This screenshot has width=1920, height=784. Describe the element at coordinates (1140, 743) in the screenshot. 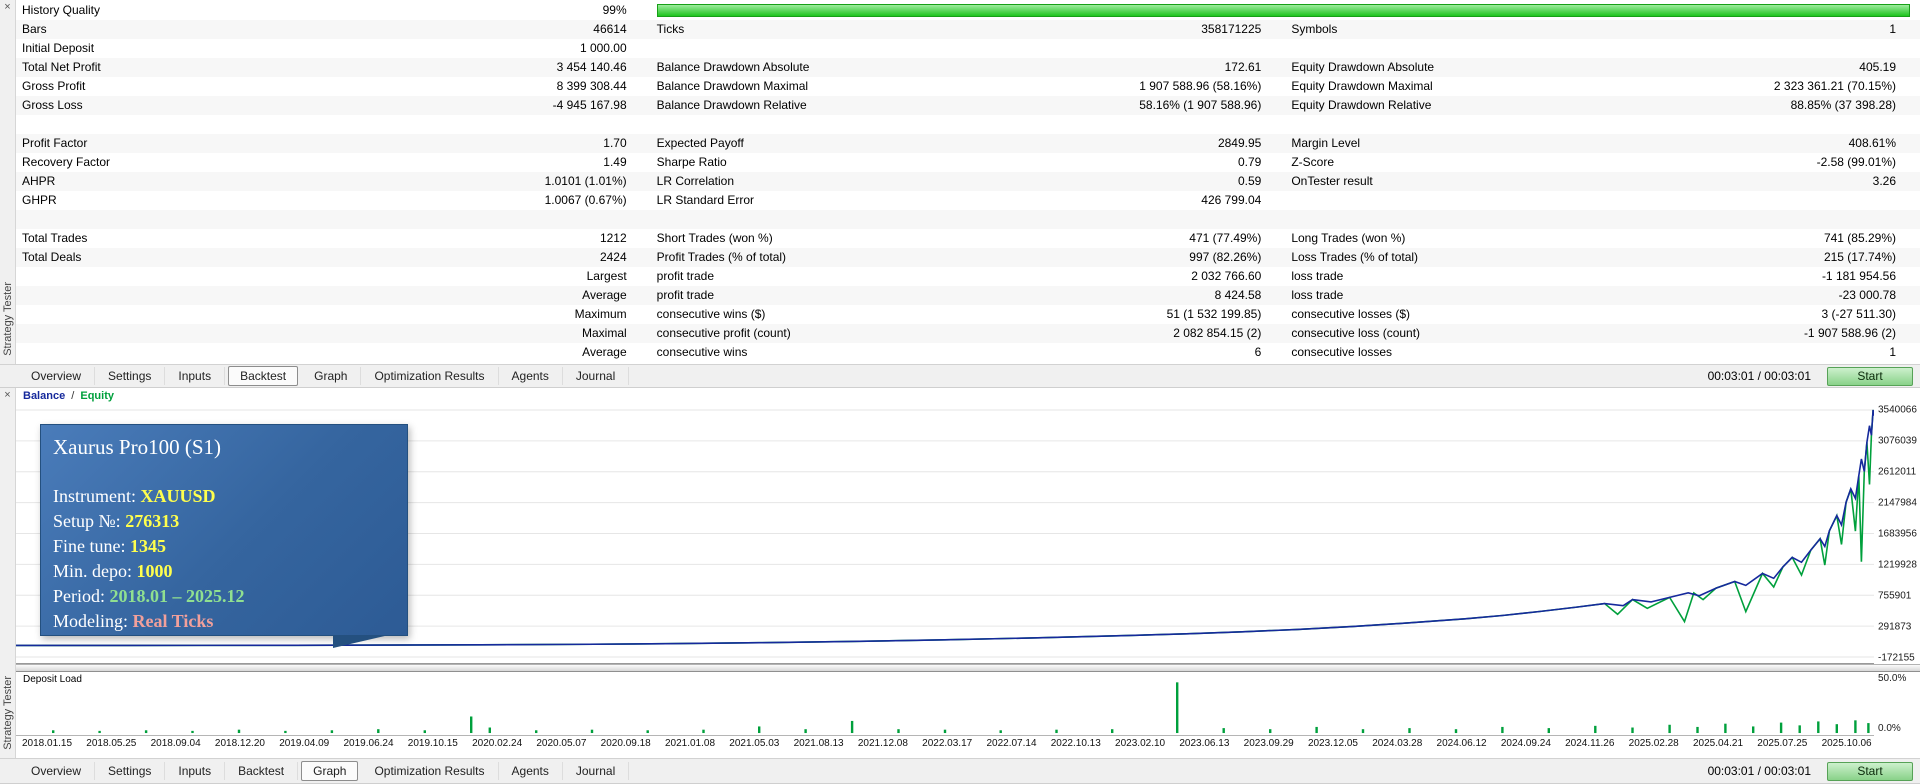

I see `x-axis-label: 2023.02.10` at that location.